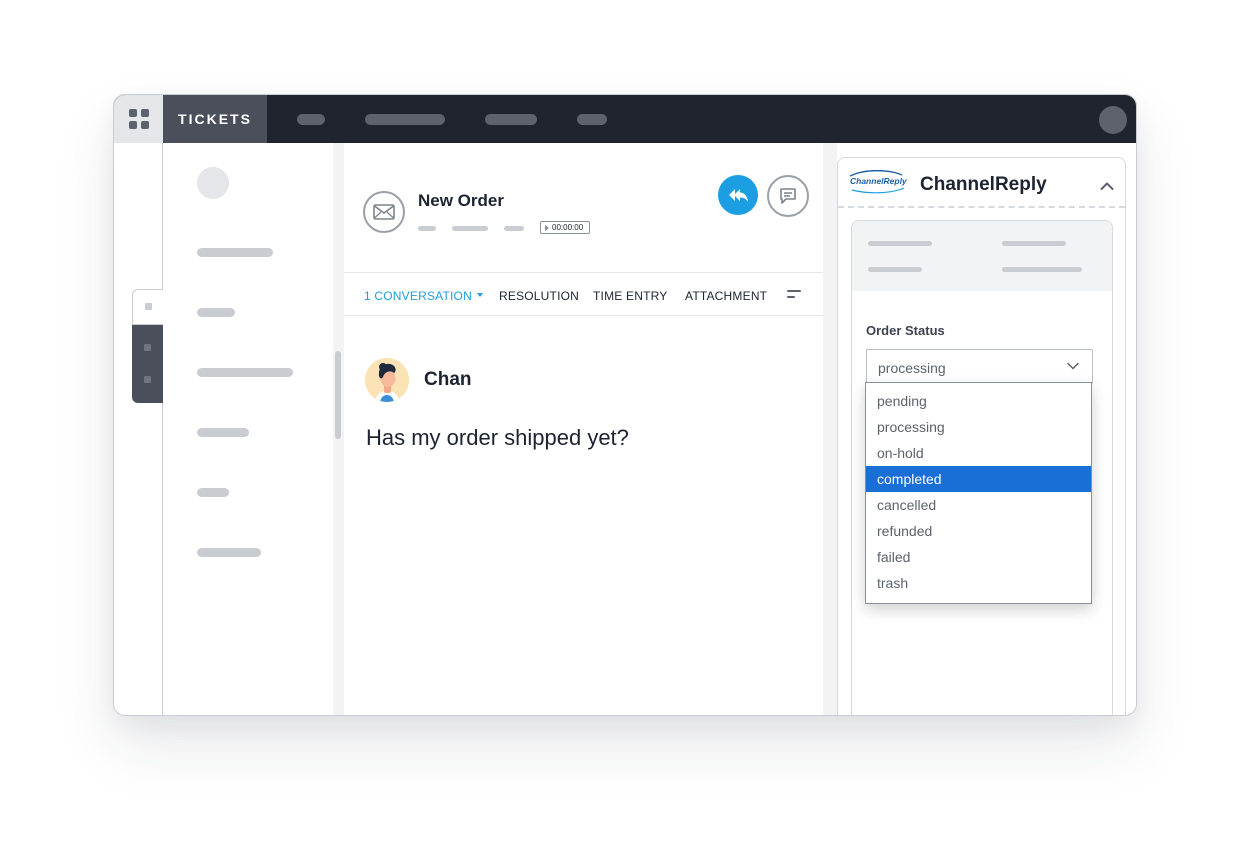  I want to click on panel-title: ChannelReply, so click(983, 184).